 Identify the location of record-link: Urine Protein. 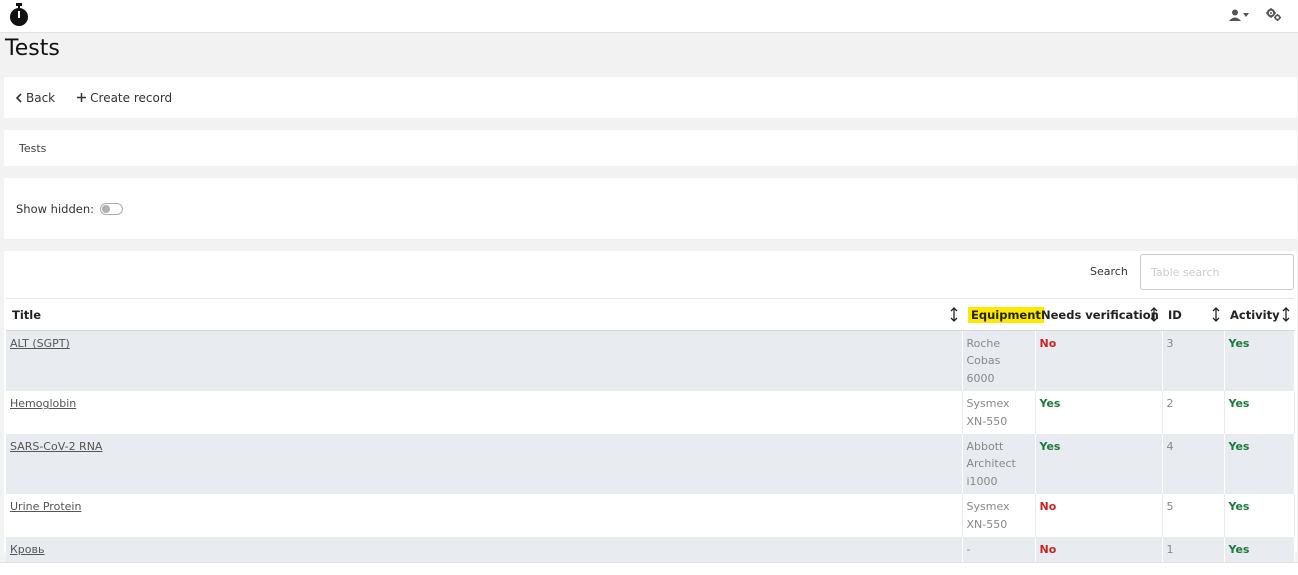
(45, 506).